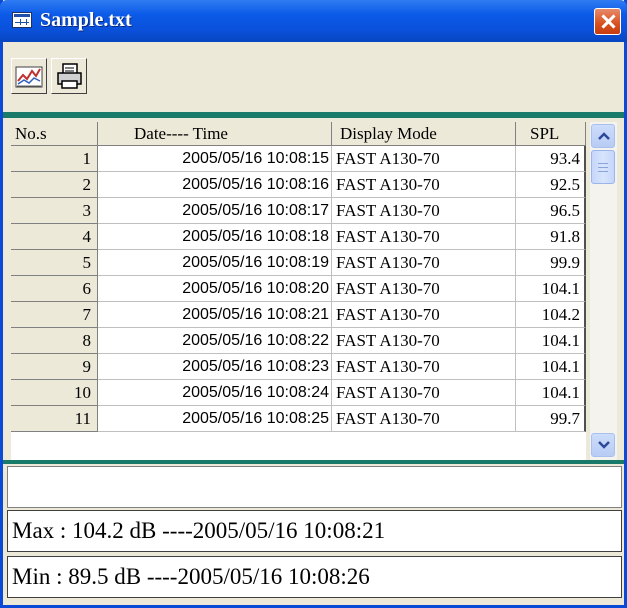 The height and width of the screenshot is (608, 627). I want to click on cell-spl: 93.4, so click(551, 159).